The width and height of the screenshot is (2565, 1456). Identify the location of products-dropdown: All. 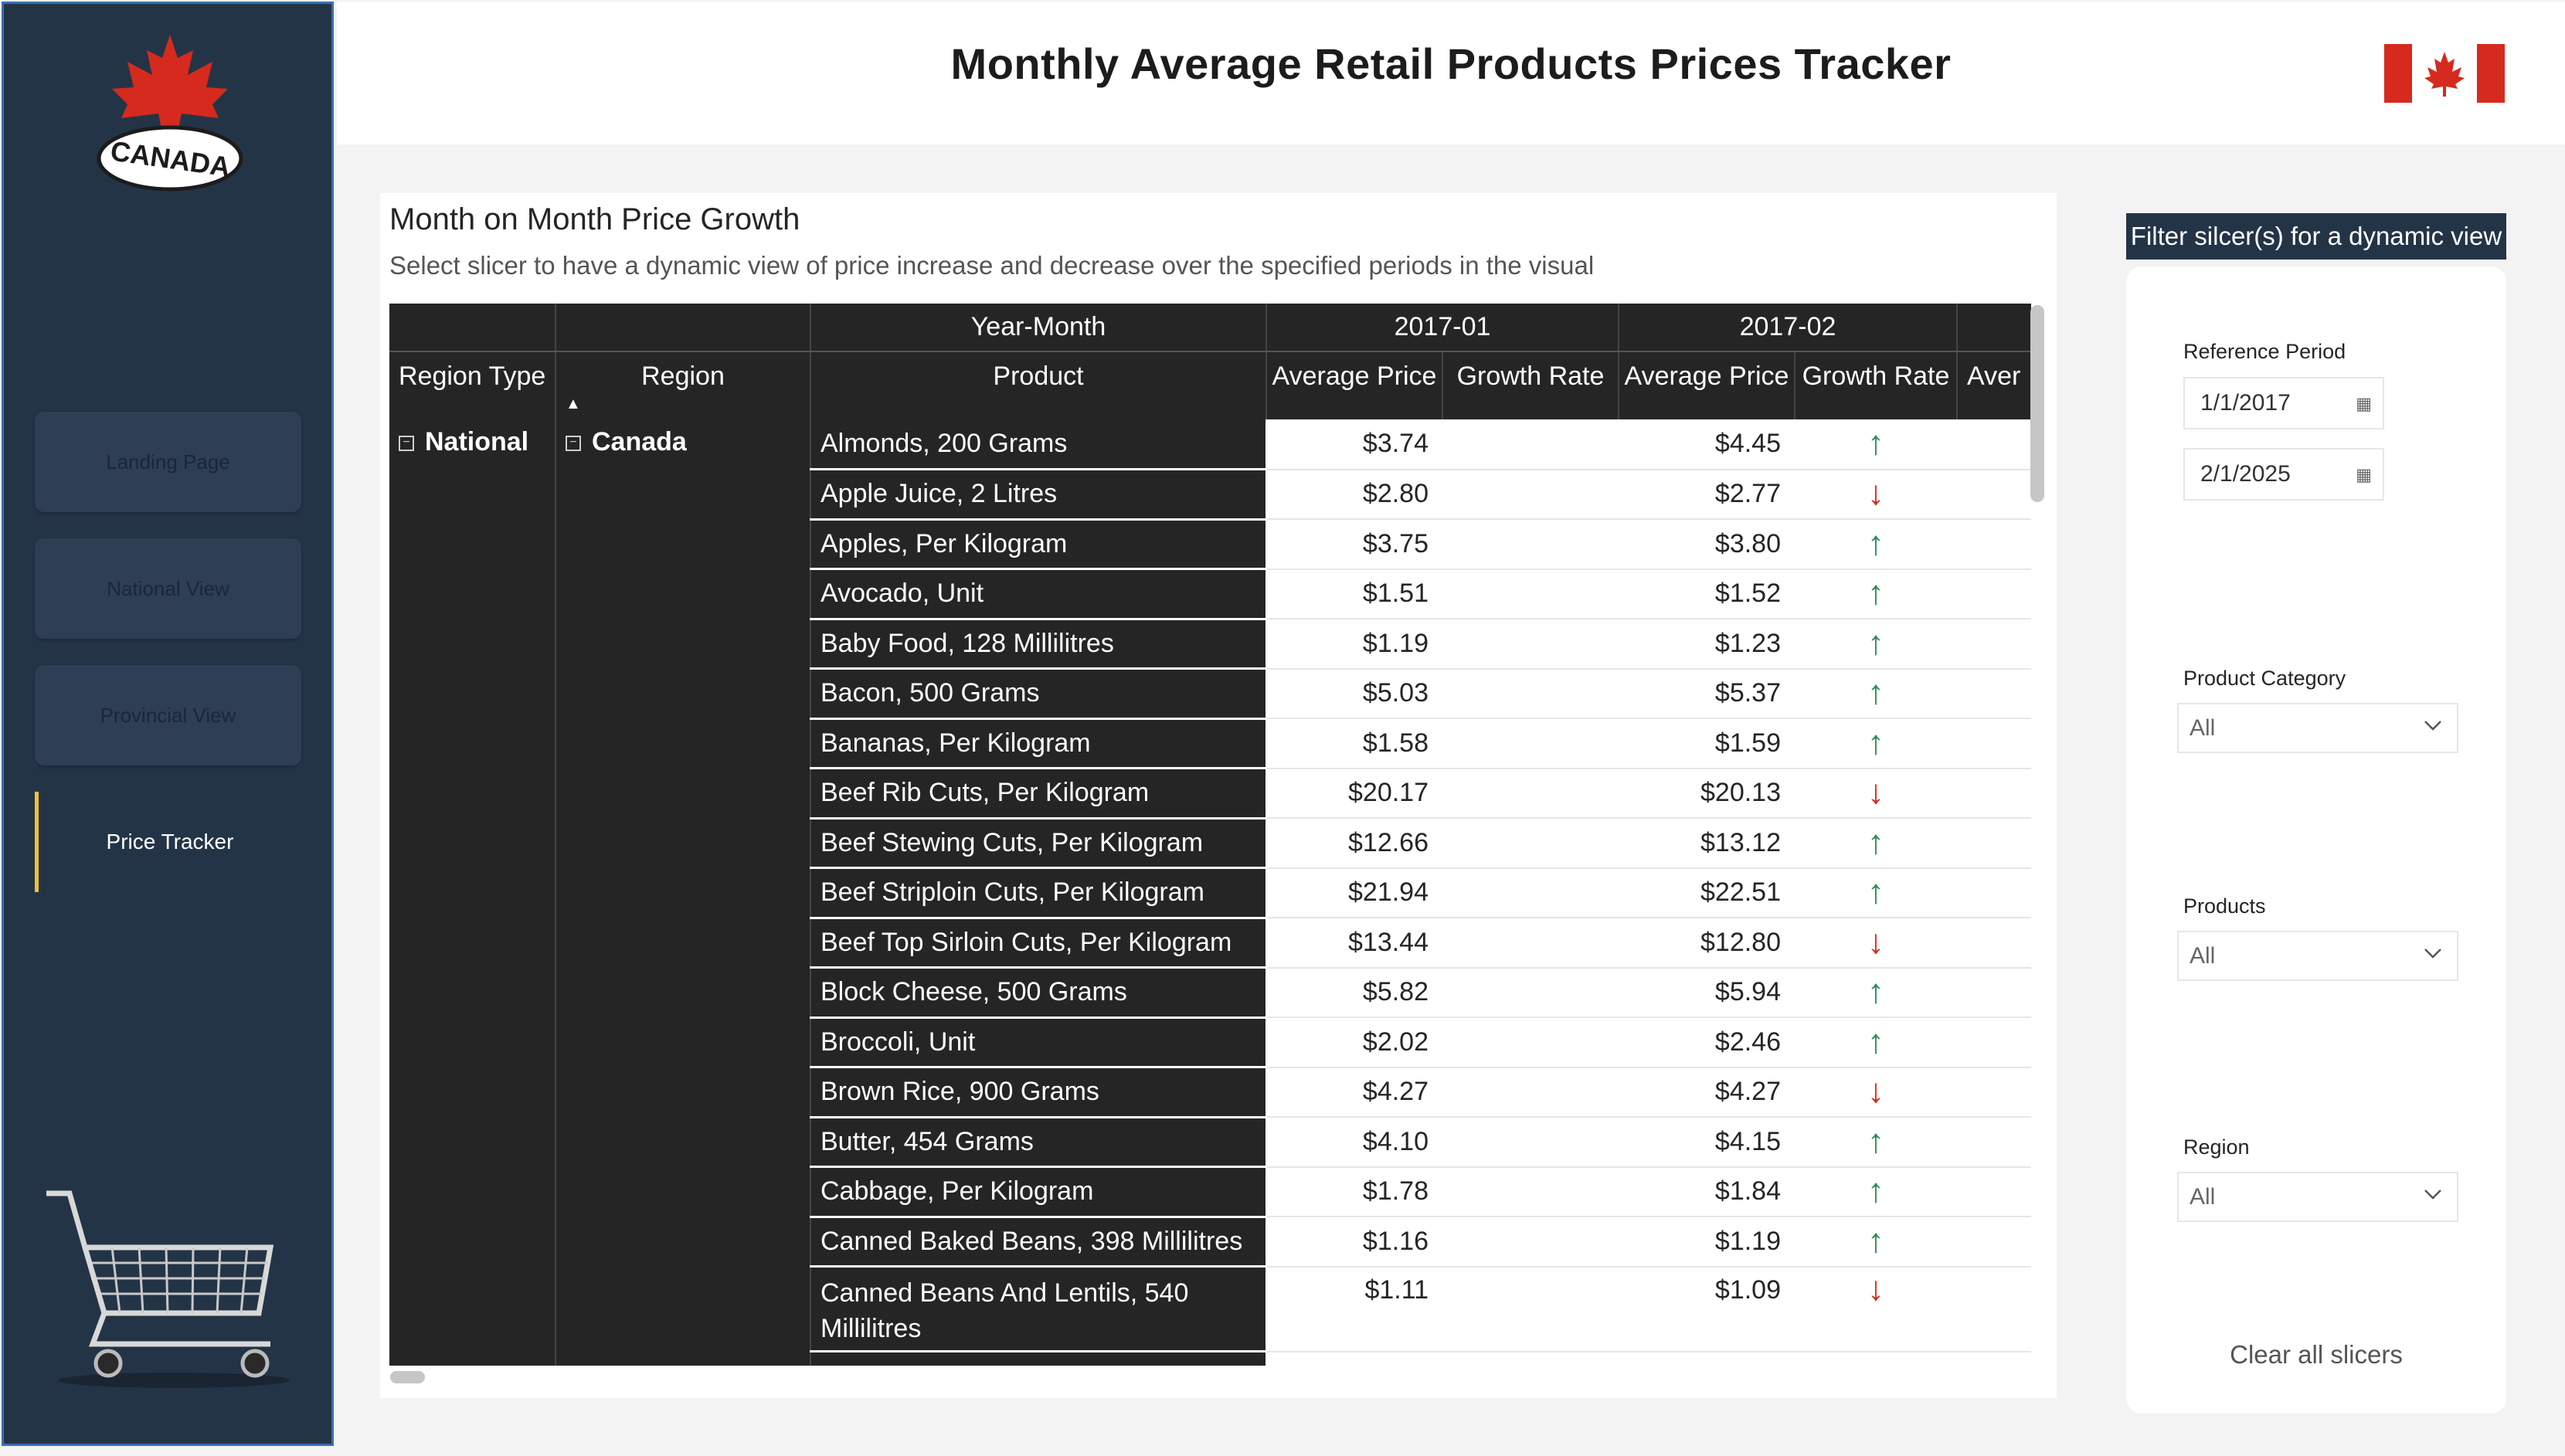
(2317, 956).